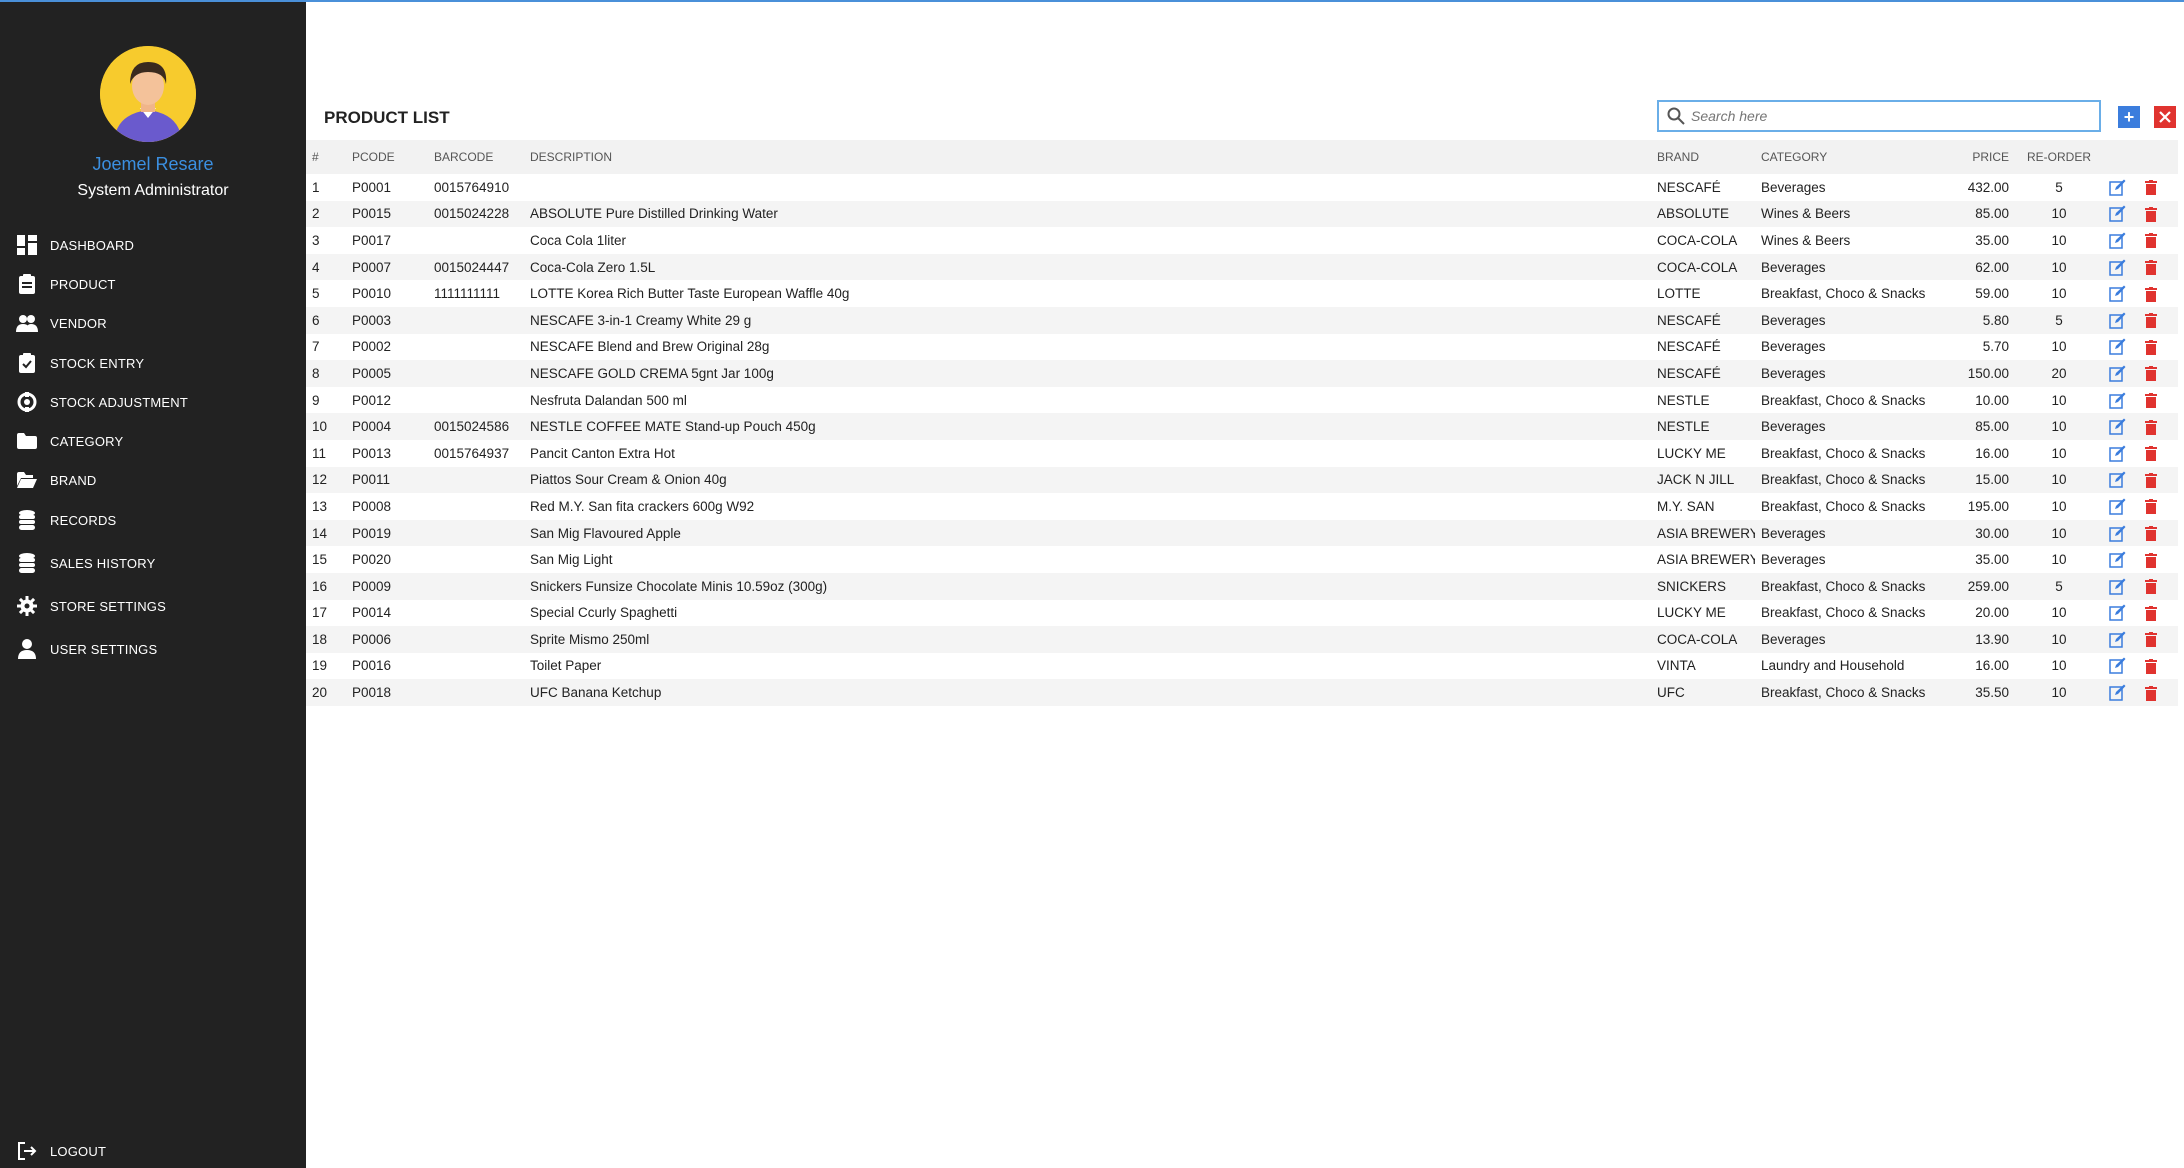  Describe the element at coordinates (91, 606) in the screenshot. I see `sidebar-item-store-settings: STORE SETTINGS` at that location.